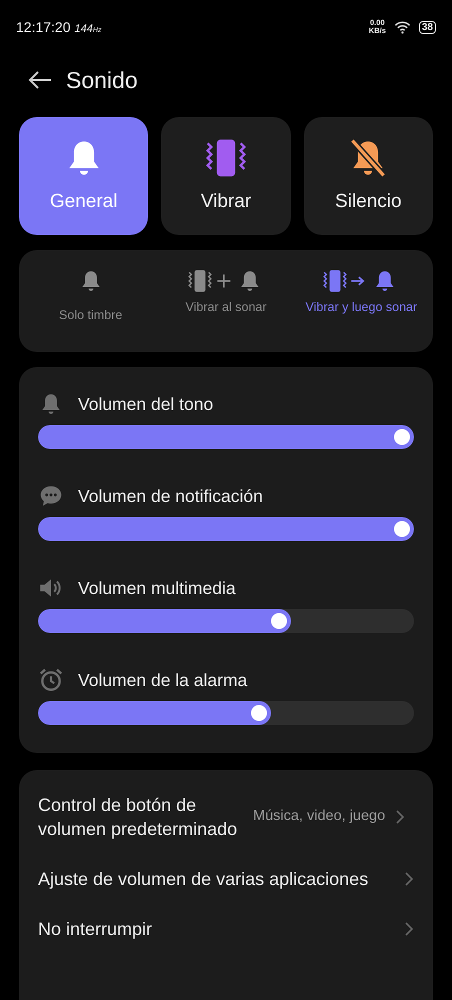 Image resolution: width=452 pixels, height=1000 pixels. I want to click on ring-option: Vibrar al sonar, so click(226, 310).